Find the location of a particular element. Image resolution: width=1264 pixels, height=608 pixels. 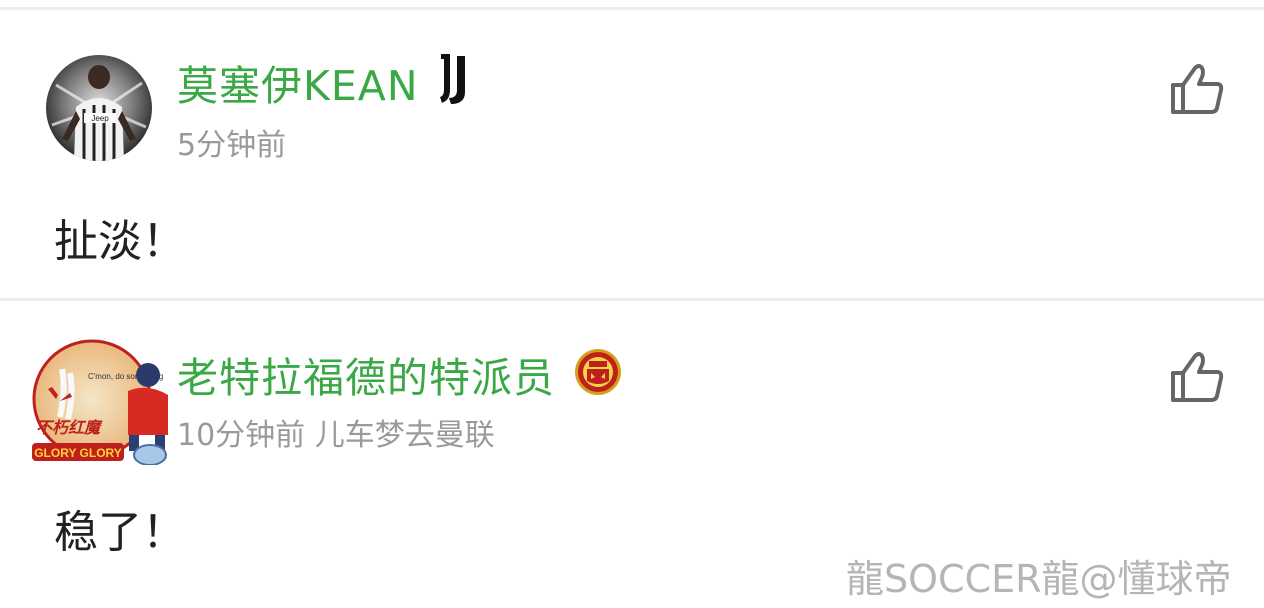

avatar-banner: GLORY GLORY is located at coordinates (78, 453).